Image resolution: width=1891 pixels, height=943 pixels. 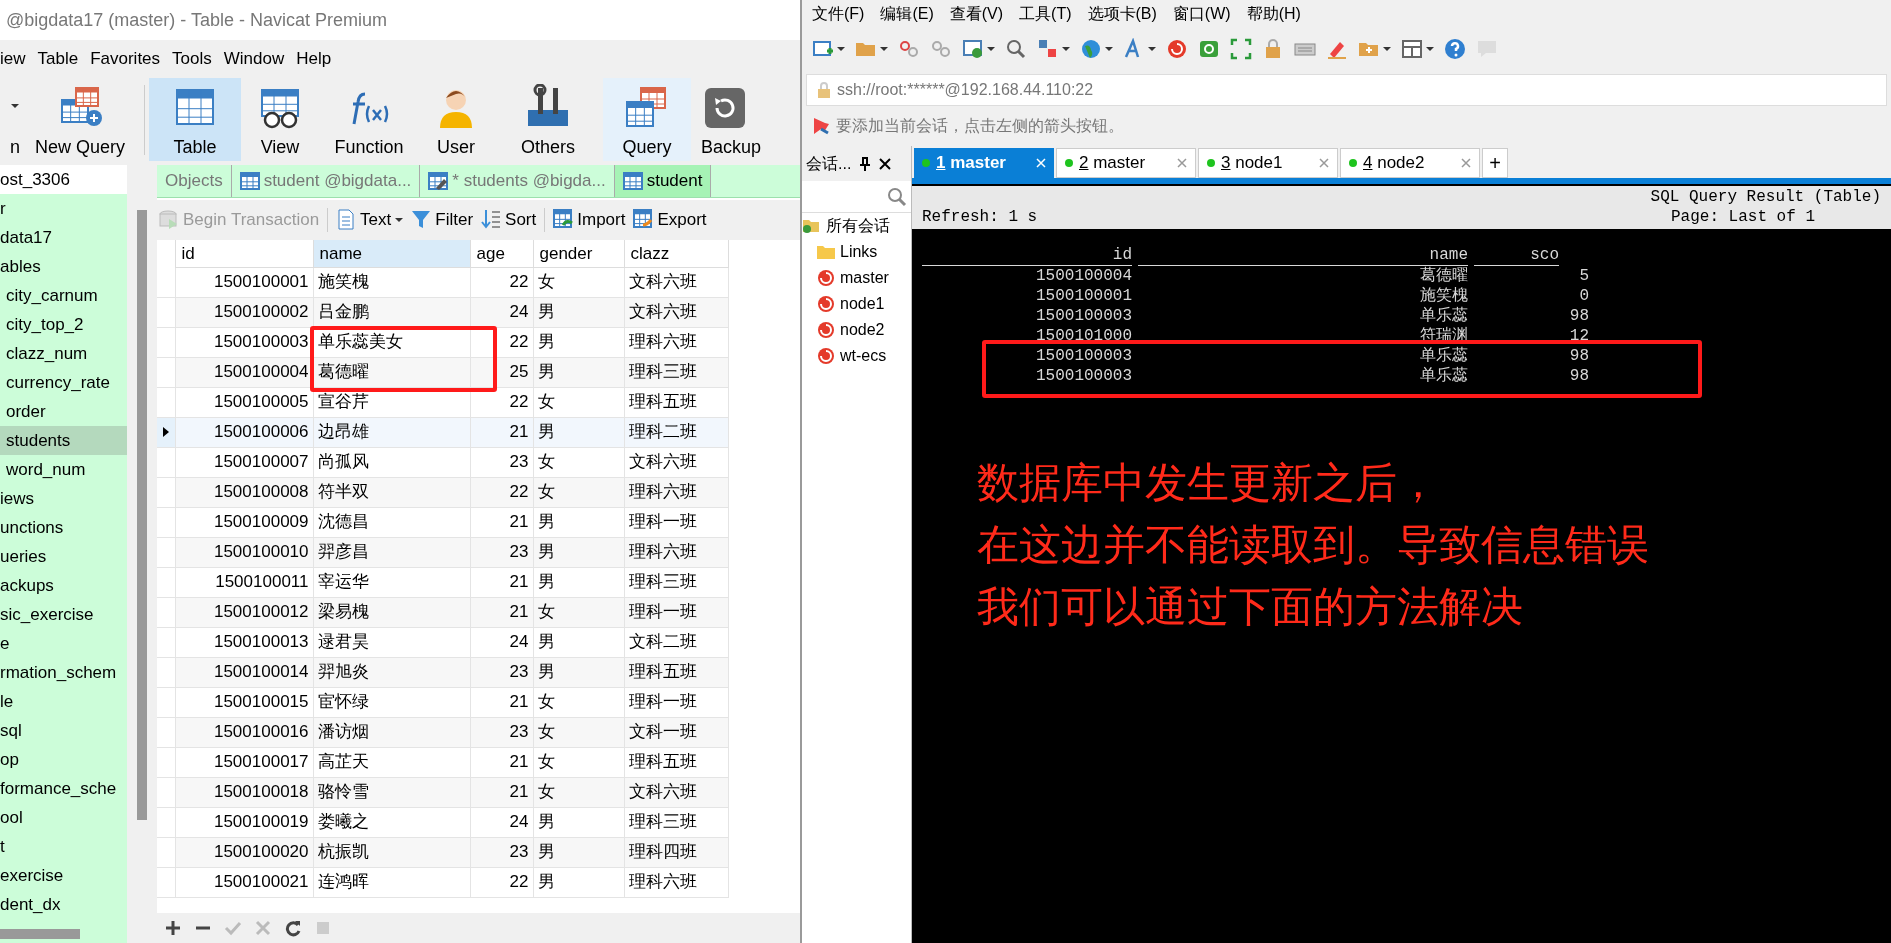 I want to click on menu-item: Favorites, so click(x=125, y=59).